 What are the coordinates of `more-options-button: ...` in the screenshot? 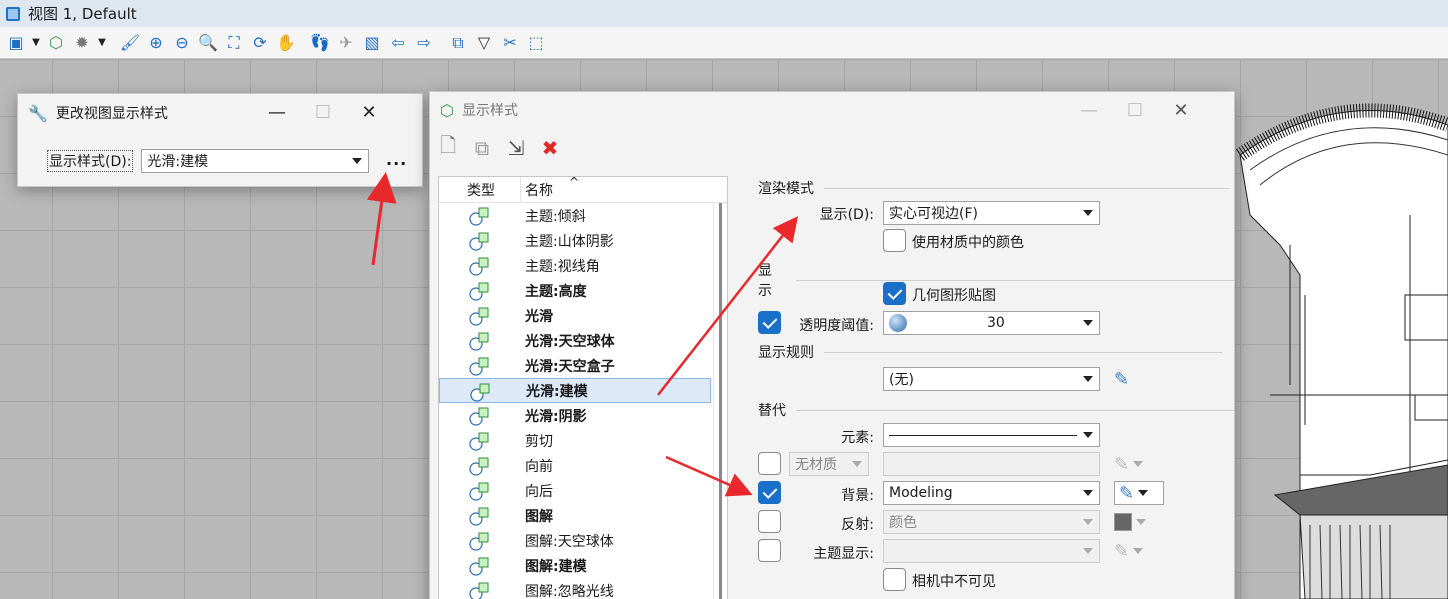 It's located at (396, 159).